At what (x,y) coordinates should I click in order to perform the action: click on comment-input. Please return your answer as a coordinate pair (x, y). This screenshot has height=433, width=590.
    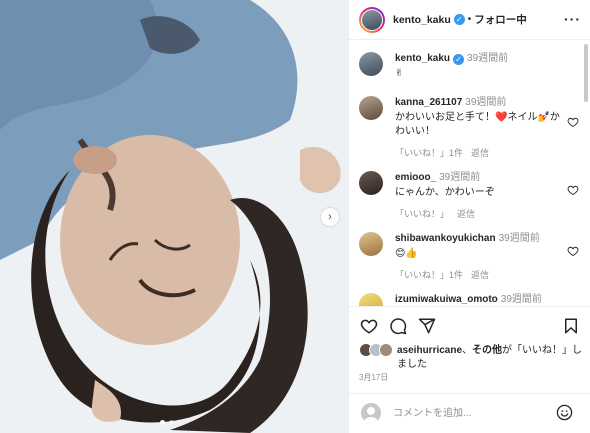
    Looking at the image, I should click on (473, 413).